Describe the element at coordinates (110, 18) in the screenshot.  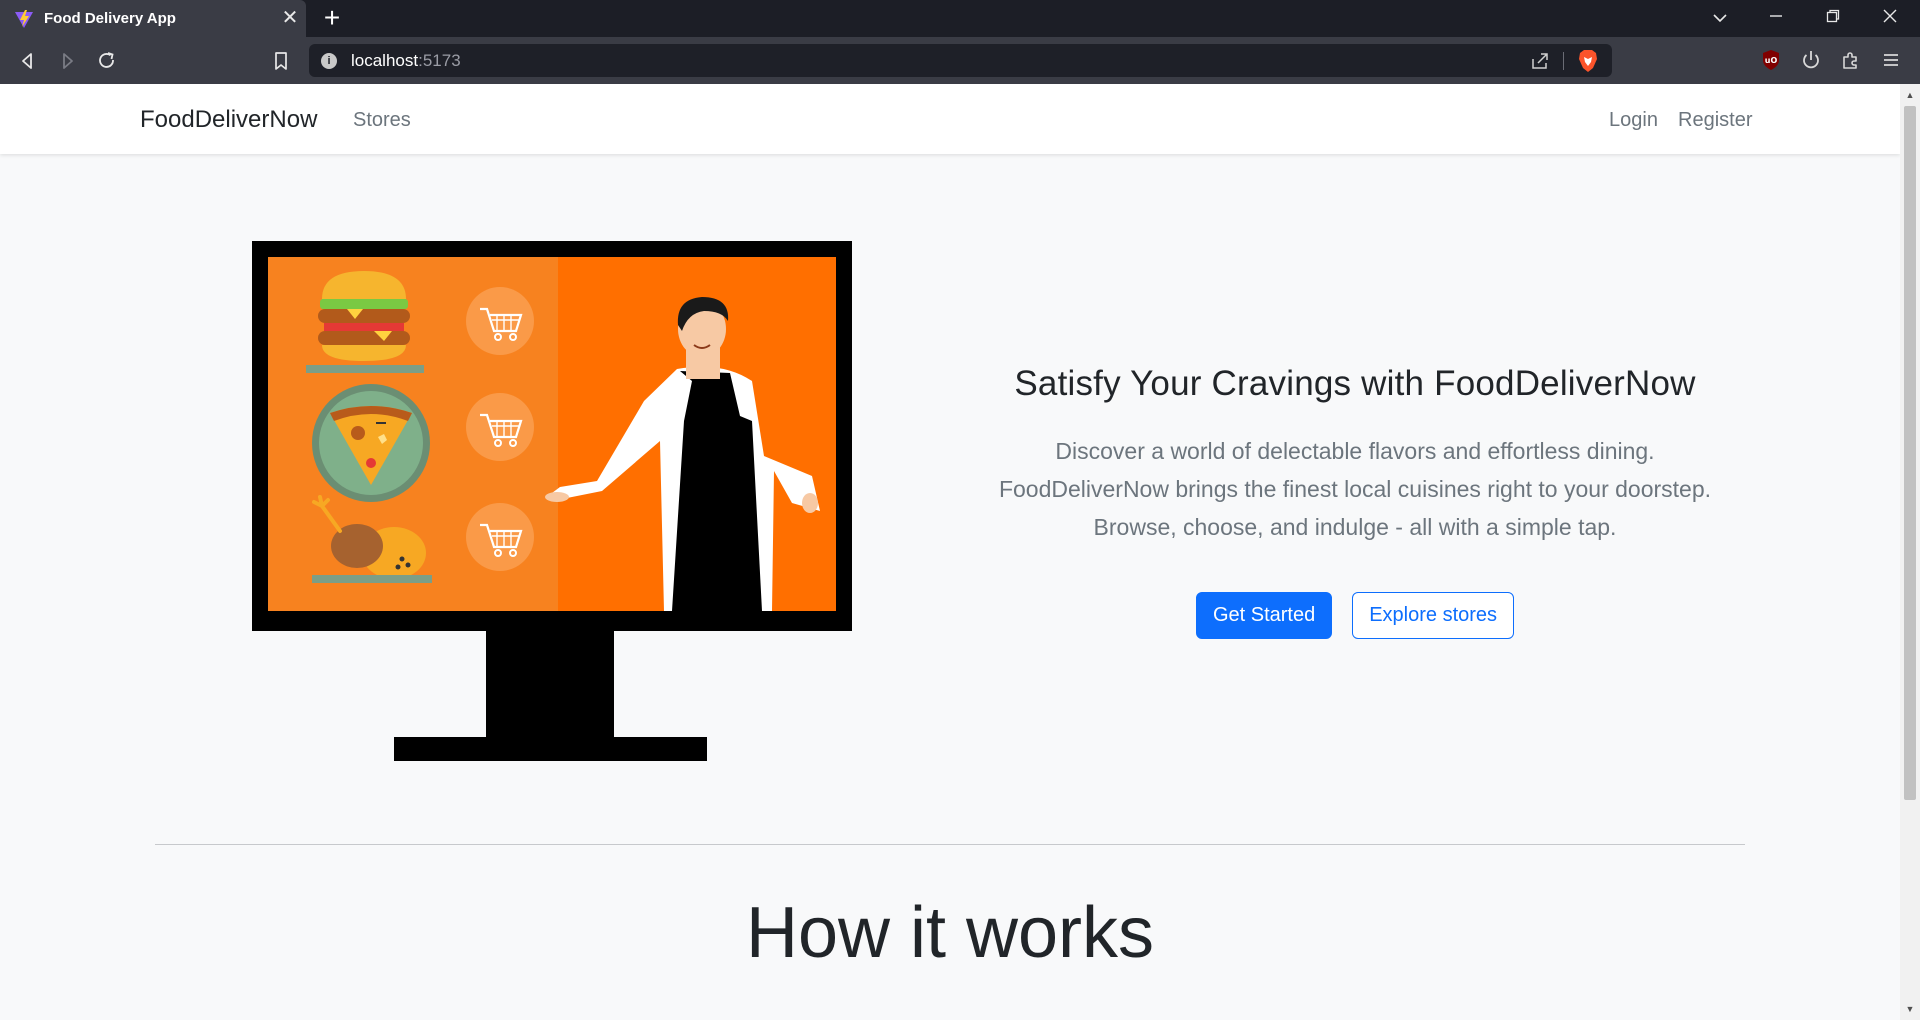
I see `tab-title: Food Delivery App` at that location.